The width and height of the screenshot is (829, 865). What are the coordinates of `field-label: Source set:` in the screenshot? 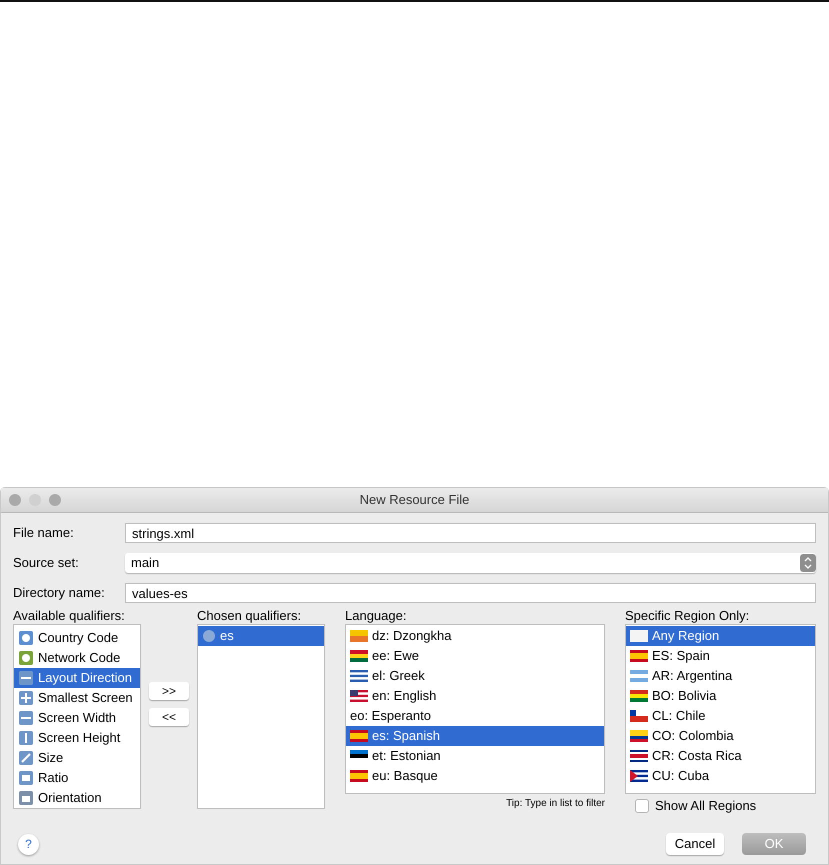 It's located at (46, 563).